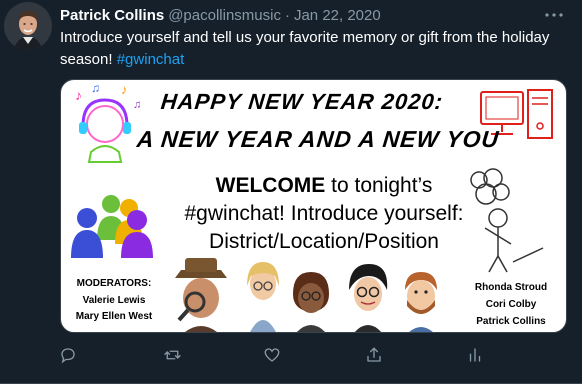 This screenshot has width=582, height=384. I want to click on image-welcome-line3: District/Location/Position, so click(324, 241).